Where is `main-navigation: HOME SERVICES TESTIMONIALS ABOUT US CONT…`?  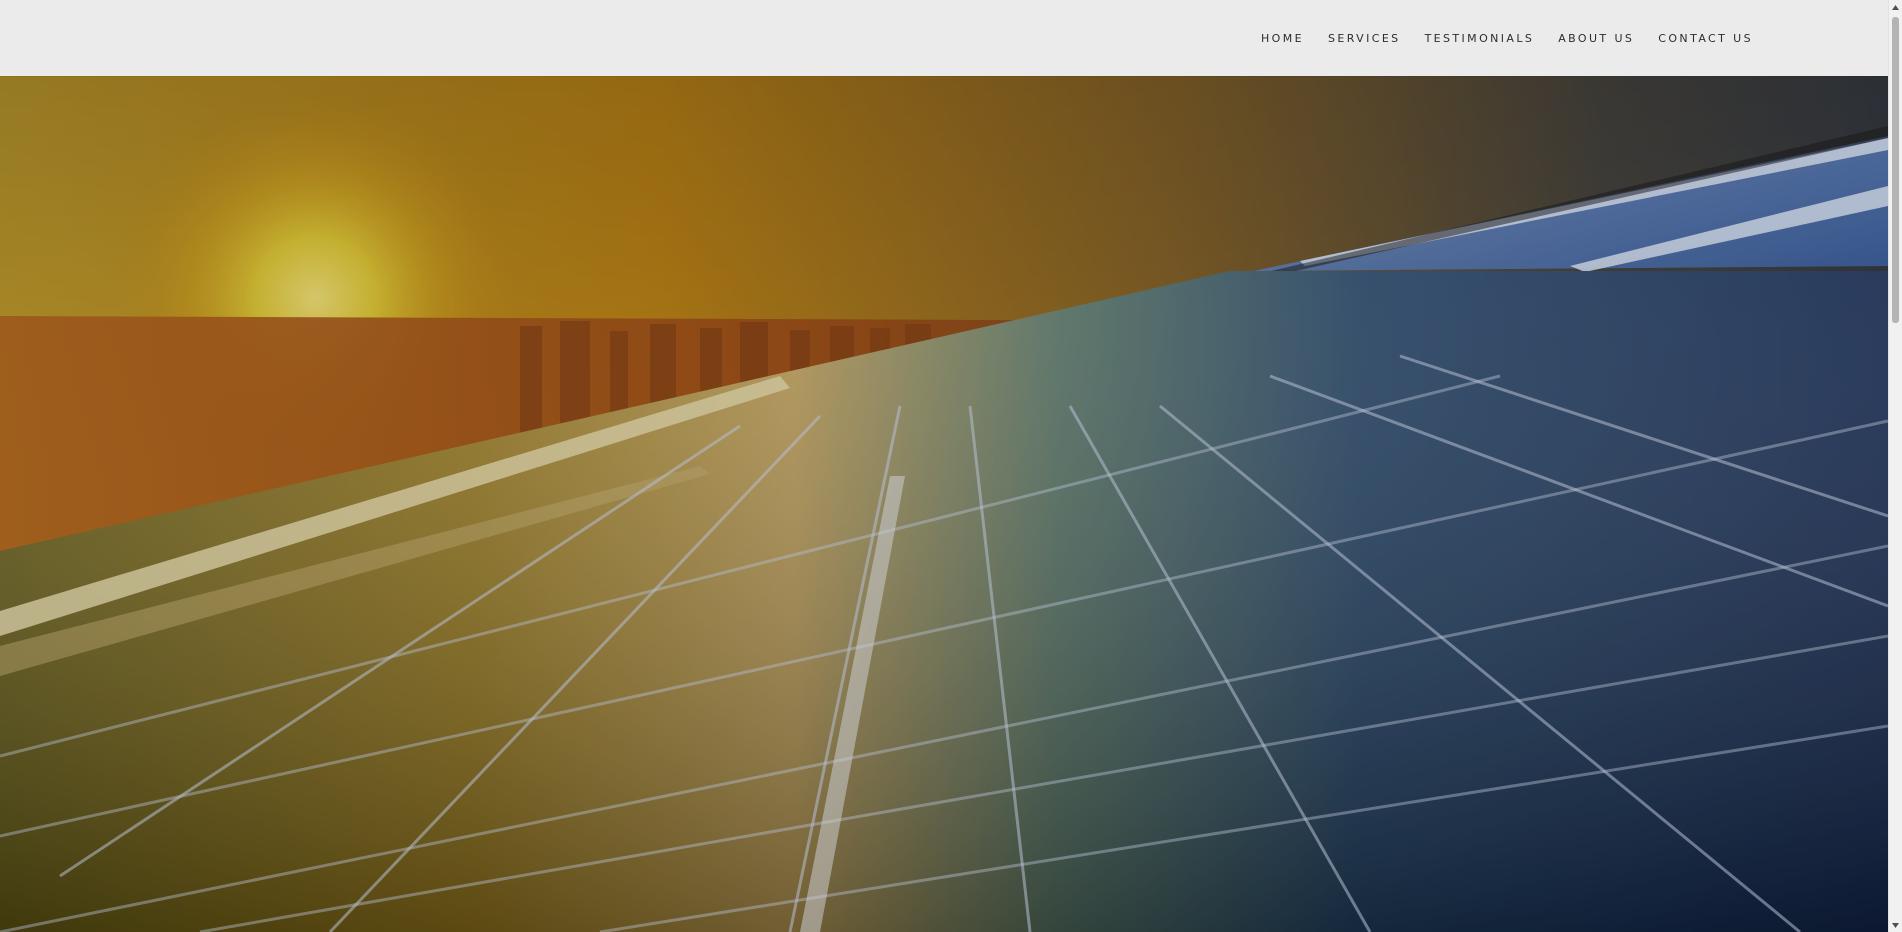 main-navigation: HOME SERVICES TESTIMONIALS ABOUT US CONT… is located at coordinates (1495, 38).